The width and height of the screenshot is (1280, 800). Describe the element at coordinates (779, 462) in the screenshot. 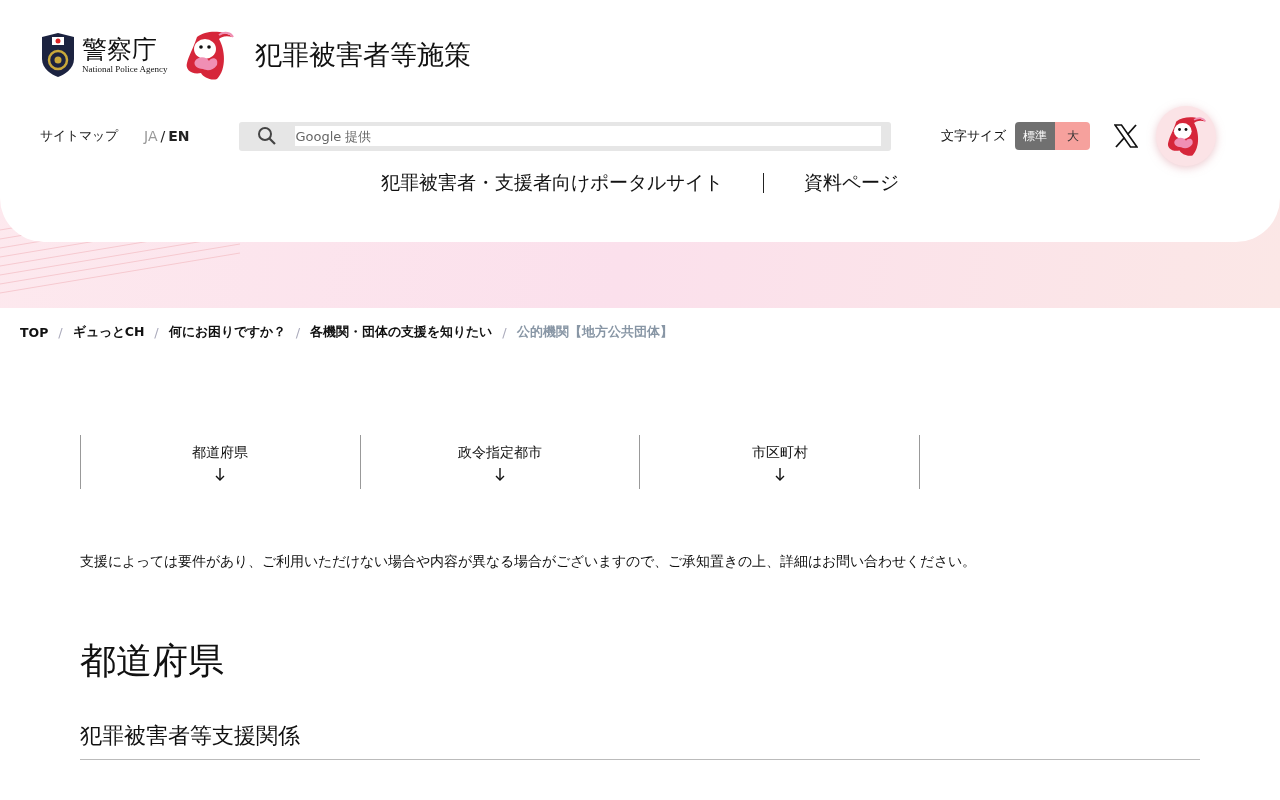

I see `anchor-link: 市区町村` at that location.